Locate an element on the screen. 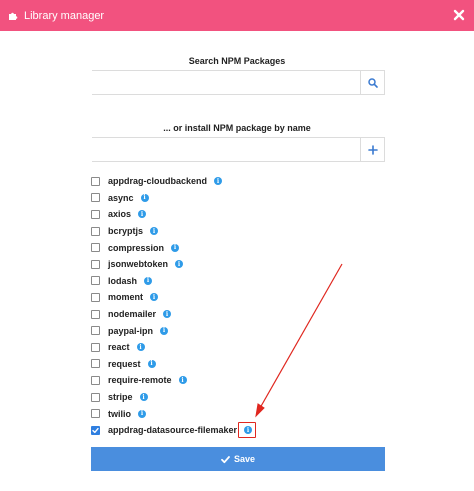 Image resolution: width=474 pixels, height=491 pixels. package-name: compression is located at coordinates (136, 247).